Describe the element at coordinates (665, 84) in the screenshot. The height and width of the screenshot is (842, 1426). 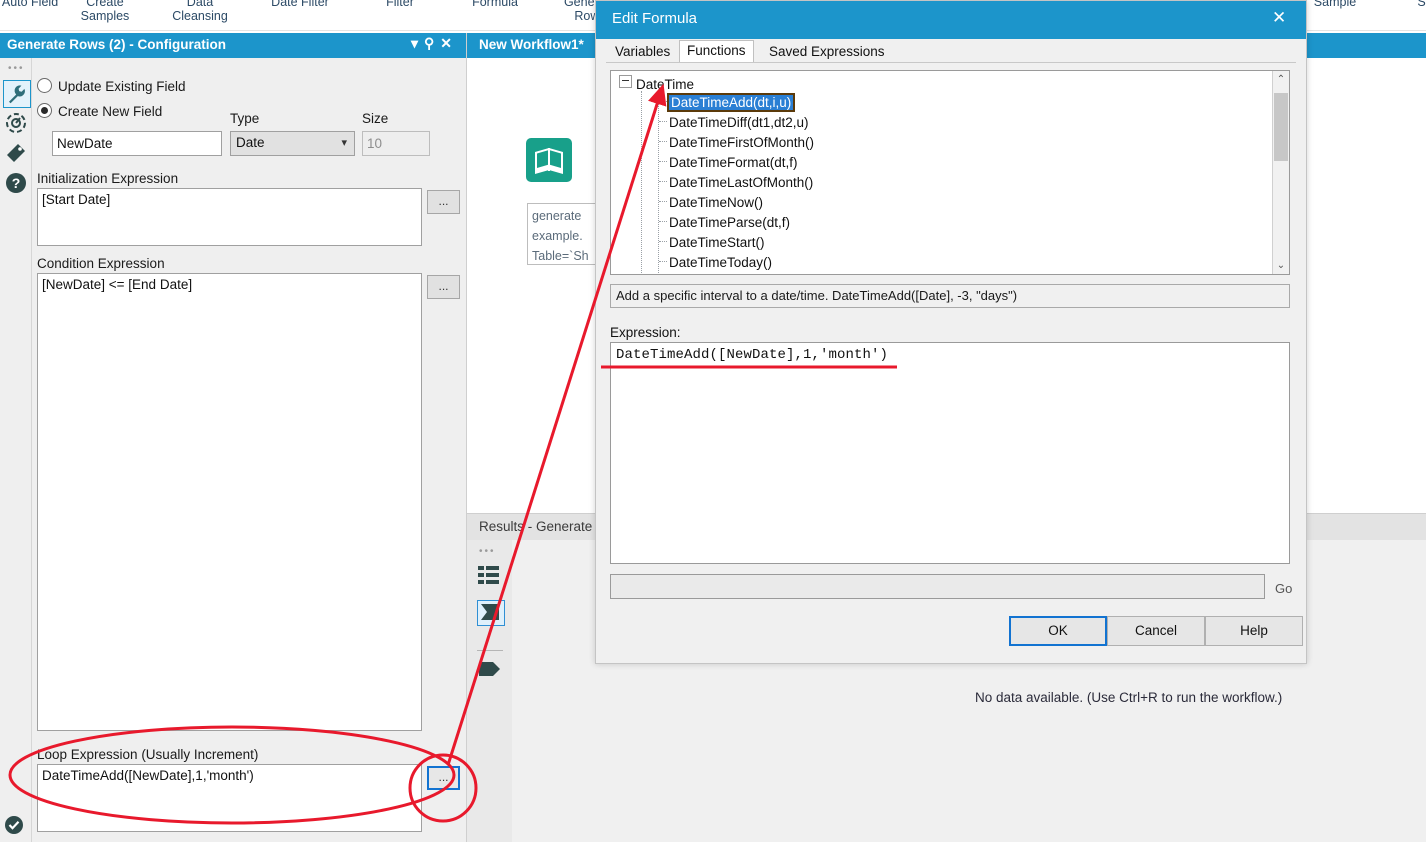
I see `tree-node-datetime-label: DateTime` at that location.